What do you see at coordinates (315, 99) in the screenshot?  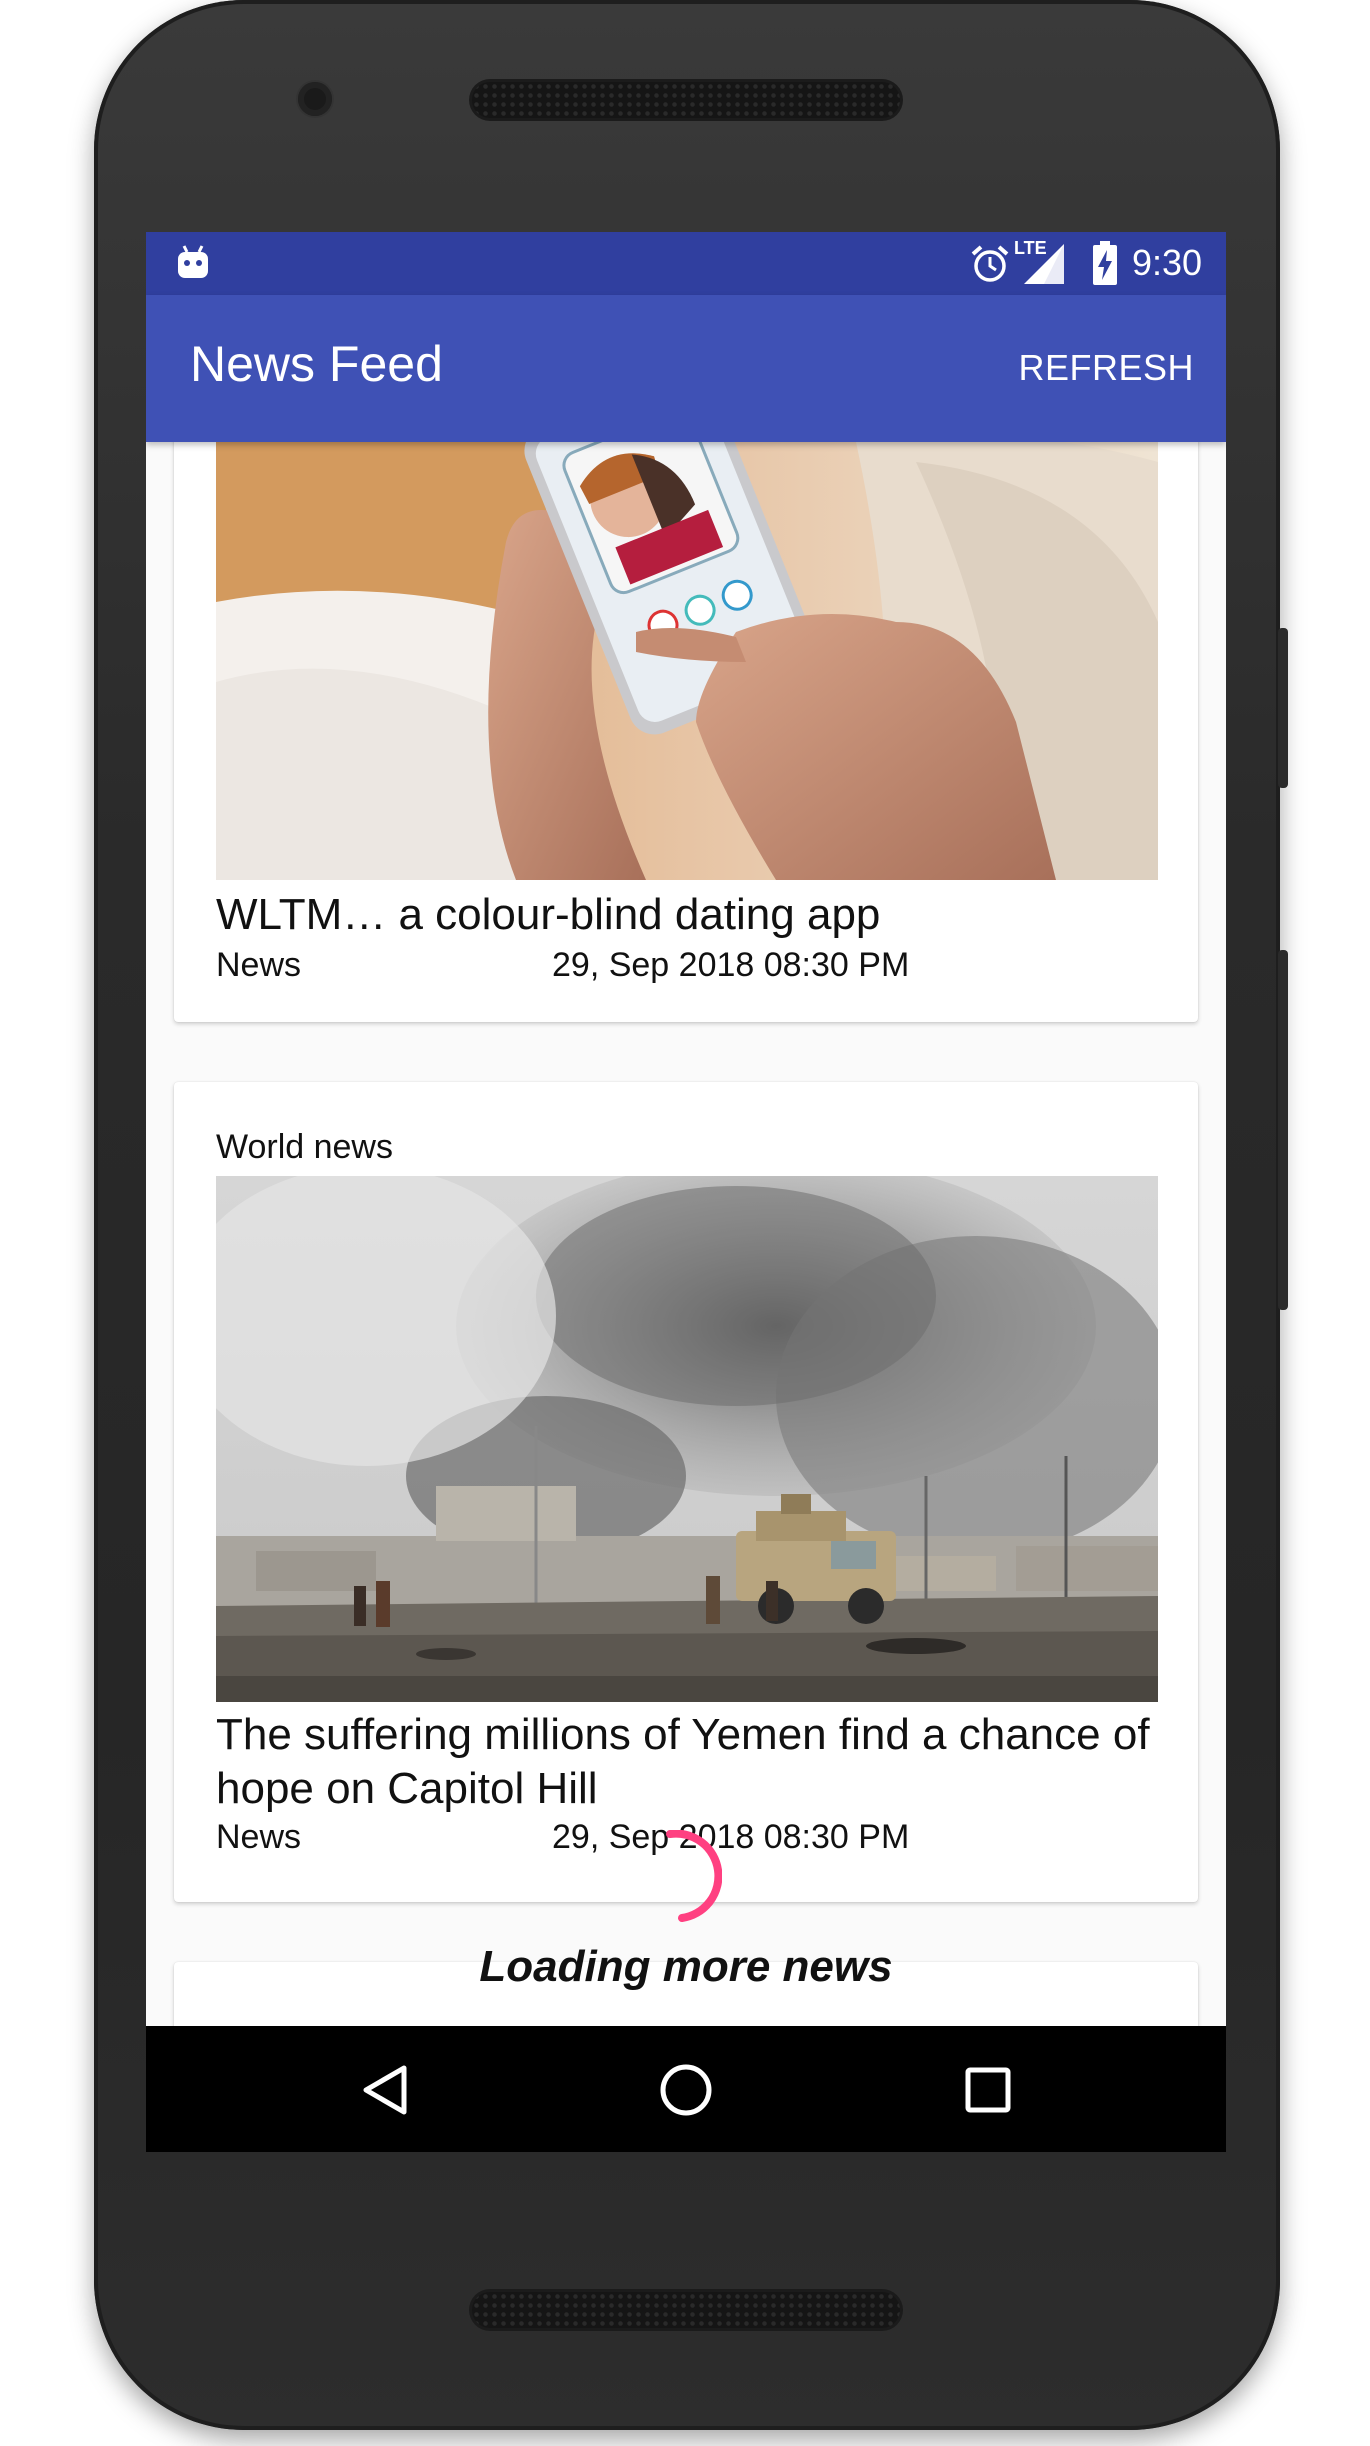 I see `front-camera` at bounding box center [315, 99].